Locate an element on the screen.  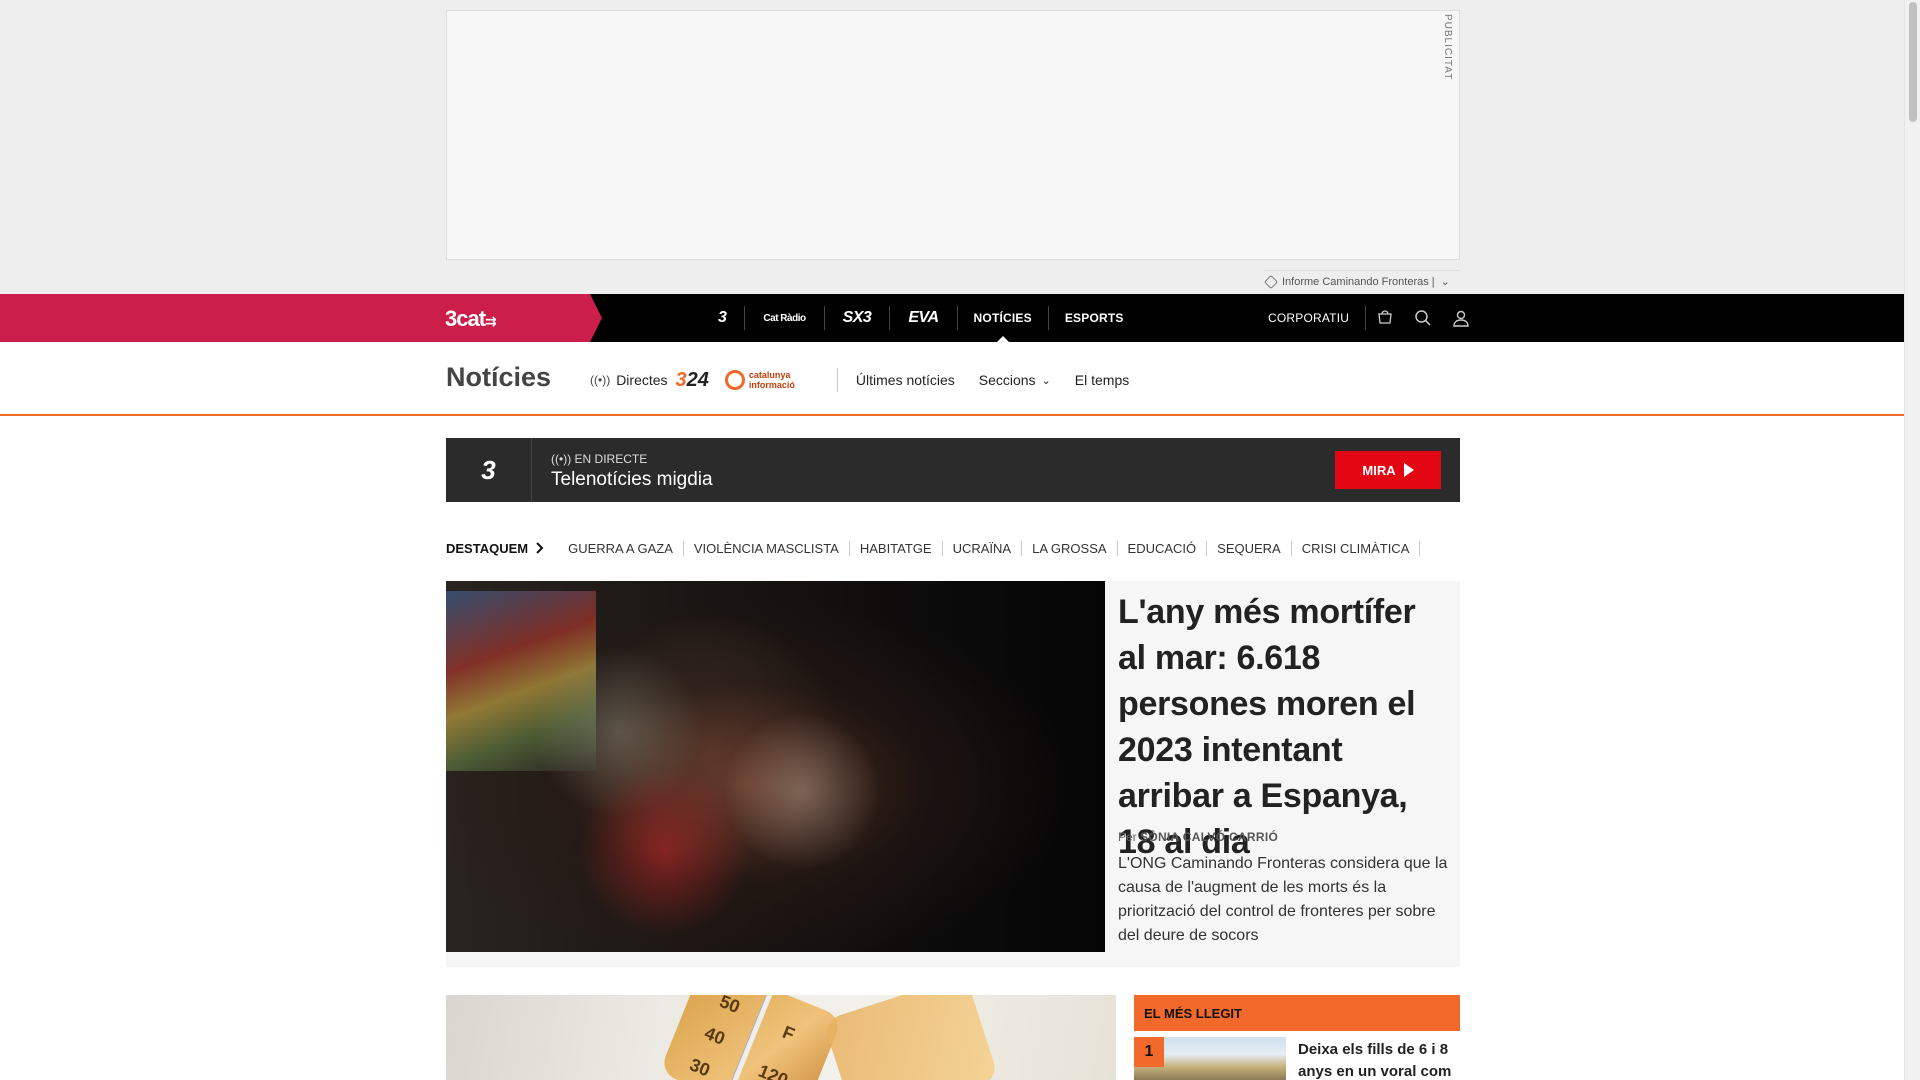
watch-button: MIRA is located at coordinates (1388, 470).